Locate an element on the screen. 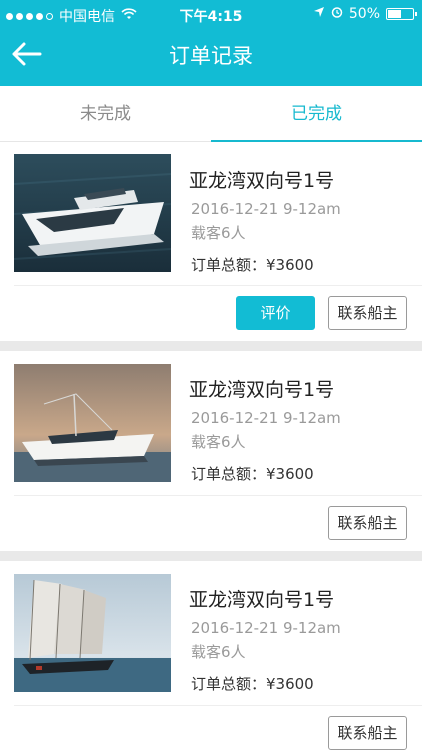  tab-completed: 已完成 is located at coordinates (316, 114).